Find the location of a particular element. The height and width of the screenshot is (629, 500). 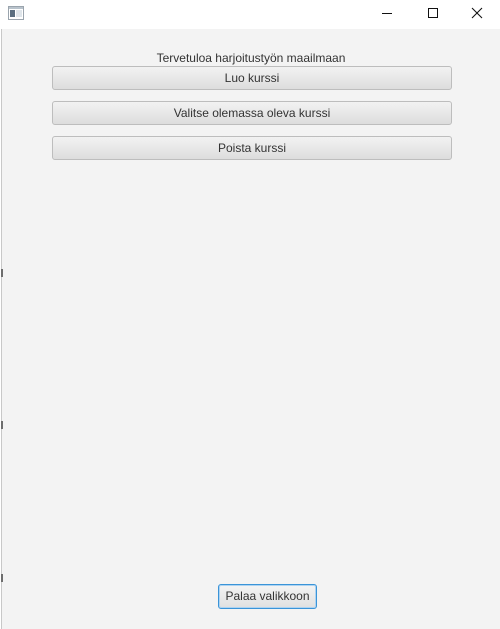

close-icon is located at coordinates (477, 15).